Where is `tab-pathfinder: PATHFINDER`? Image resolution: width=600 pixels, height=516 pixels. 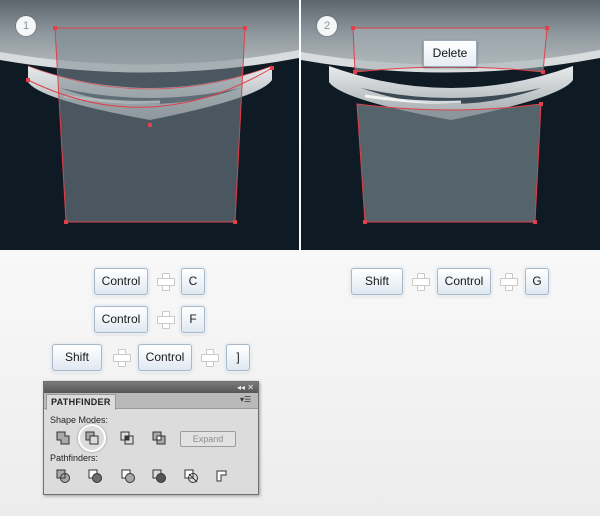
tab-pathfinder: PATHFINDER is located at coordinates (81, 402).